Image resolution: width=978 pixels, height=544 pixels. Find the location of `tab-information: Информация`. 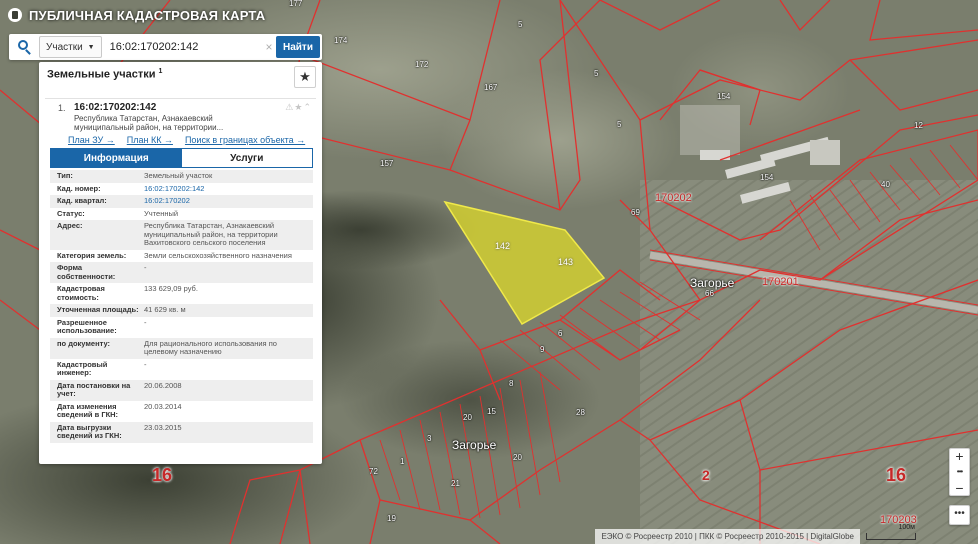

tab-information: Информация is located at coordinates (116, 158).